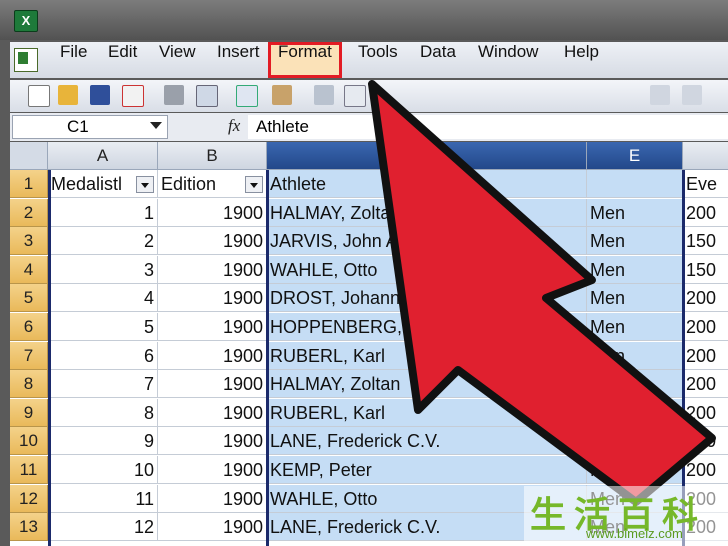  Describe the element at coordinates (29, 241) in the screenshot. I see `row-header: 3` at that location.